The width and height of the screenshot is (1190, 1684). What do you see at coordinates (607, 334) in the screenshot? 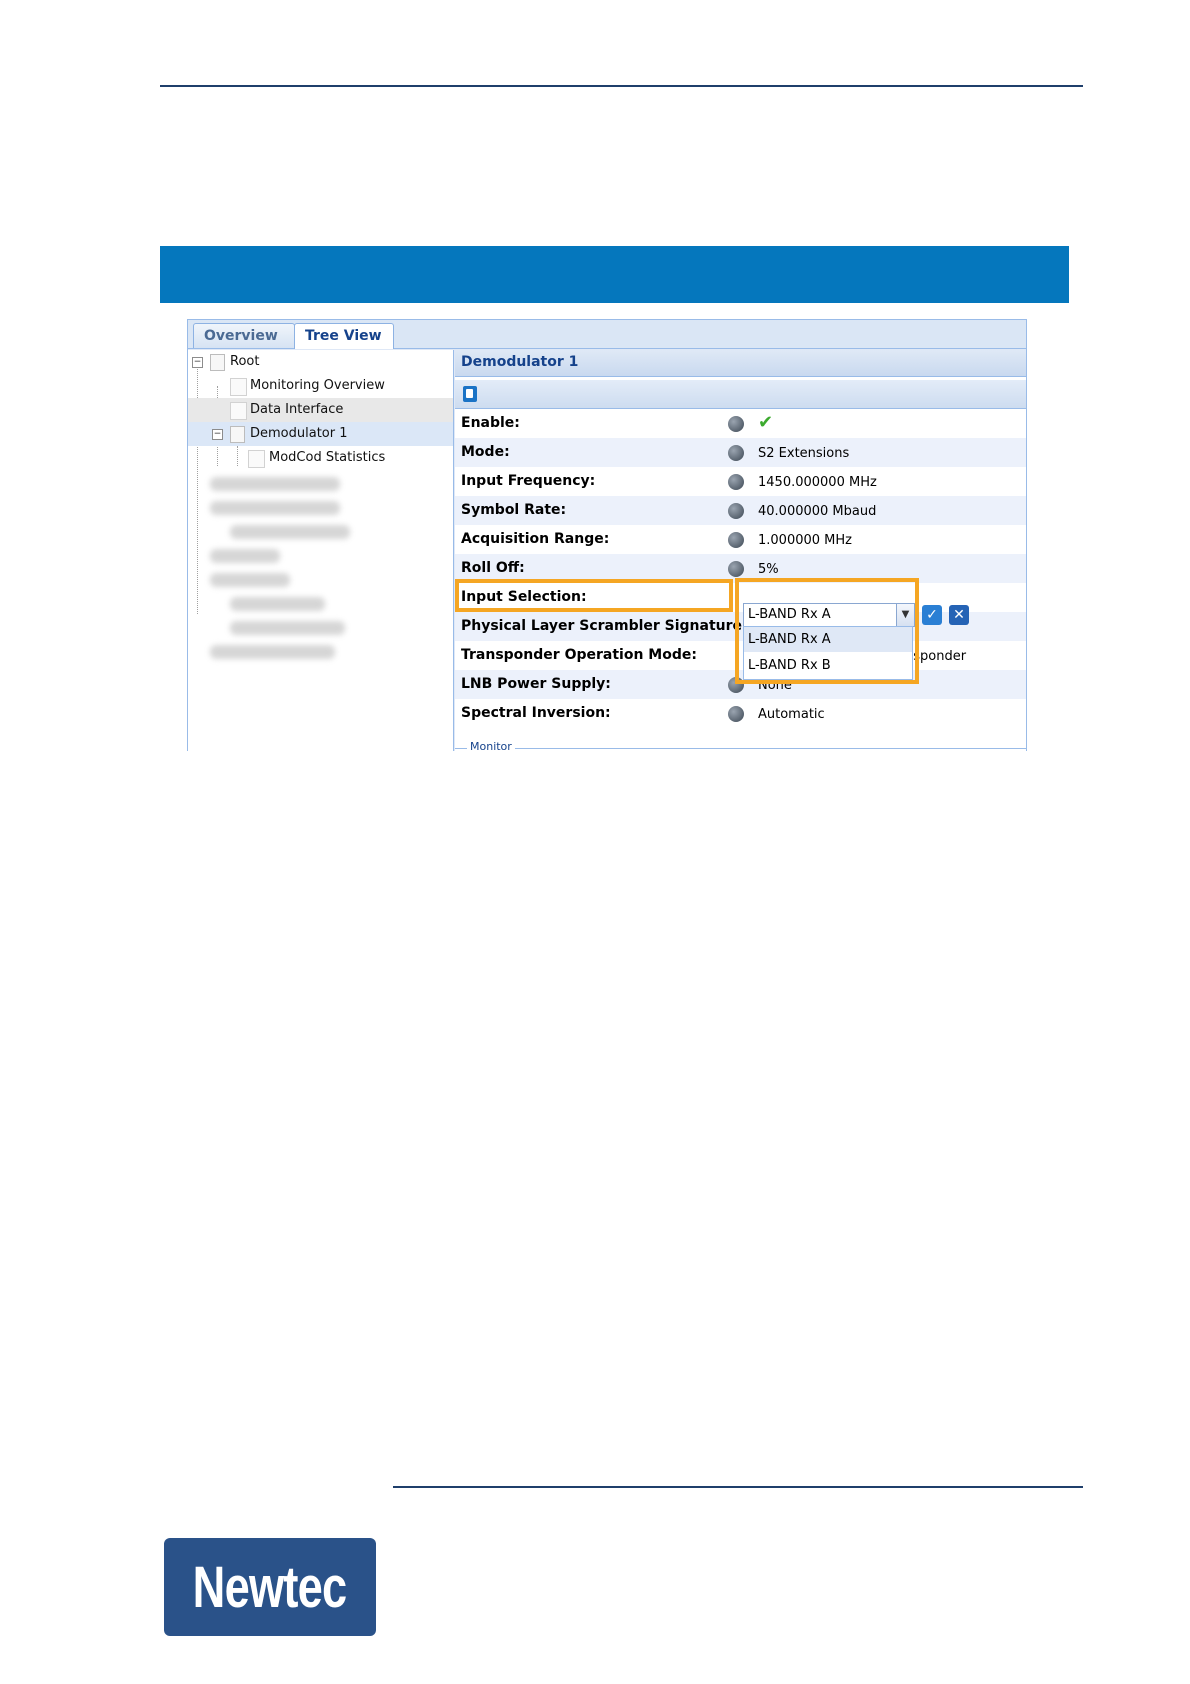
I see `tab-bar: Overview Tree View` at bounding box center [607, 334].